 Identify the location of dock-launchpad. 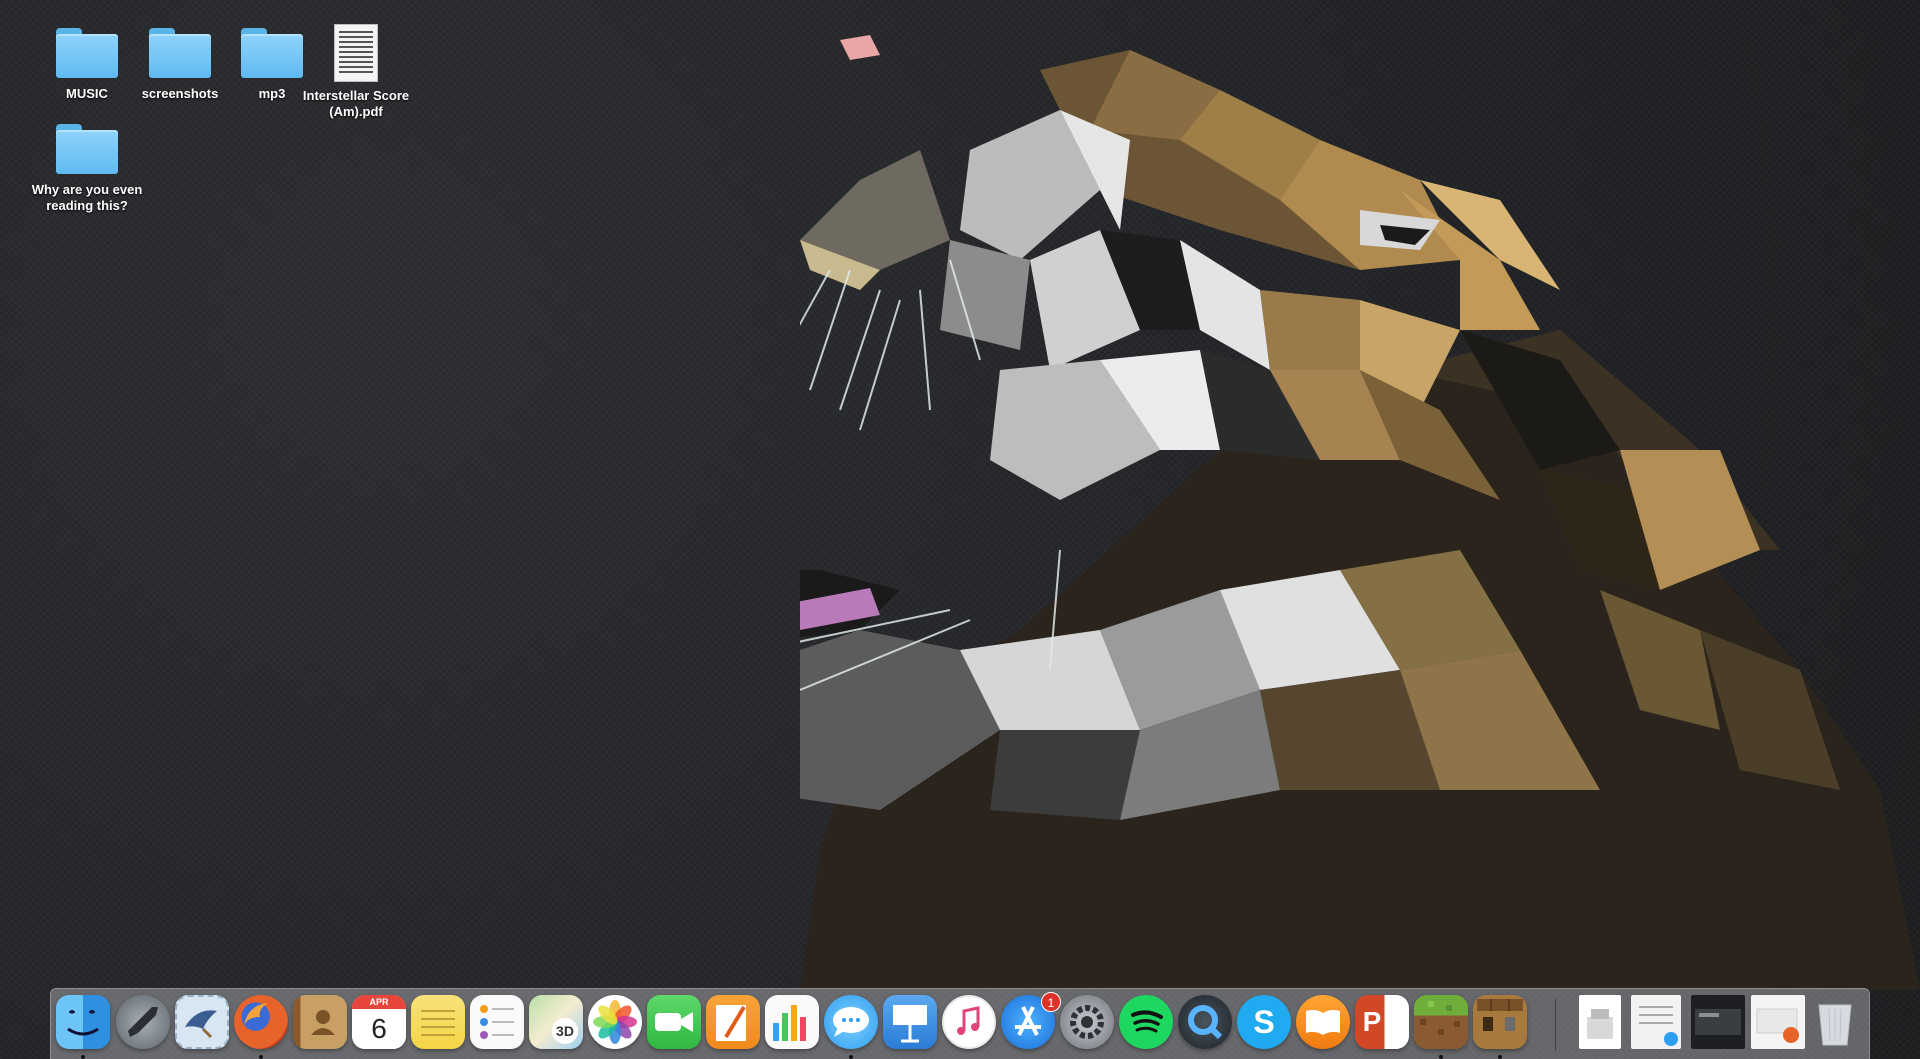
(143, 1022).